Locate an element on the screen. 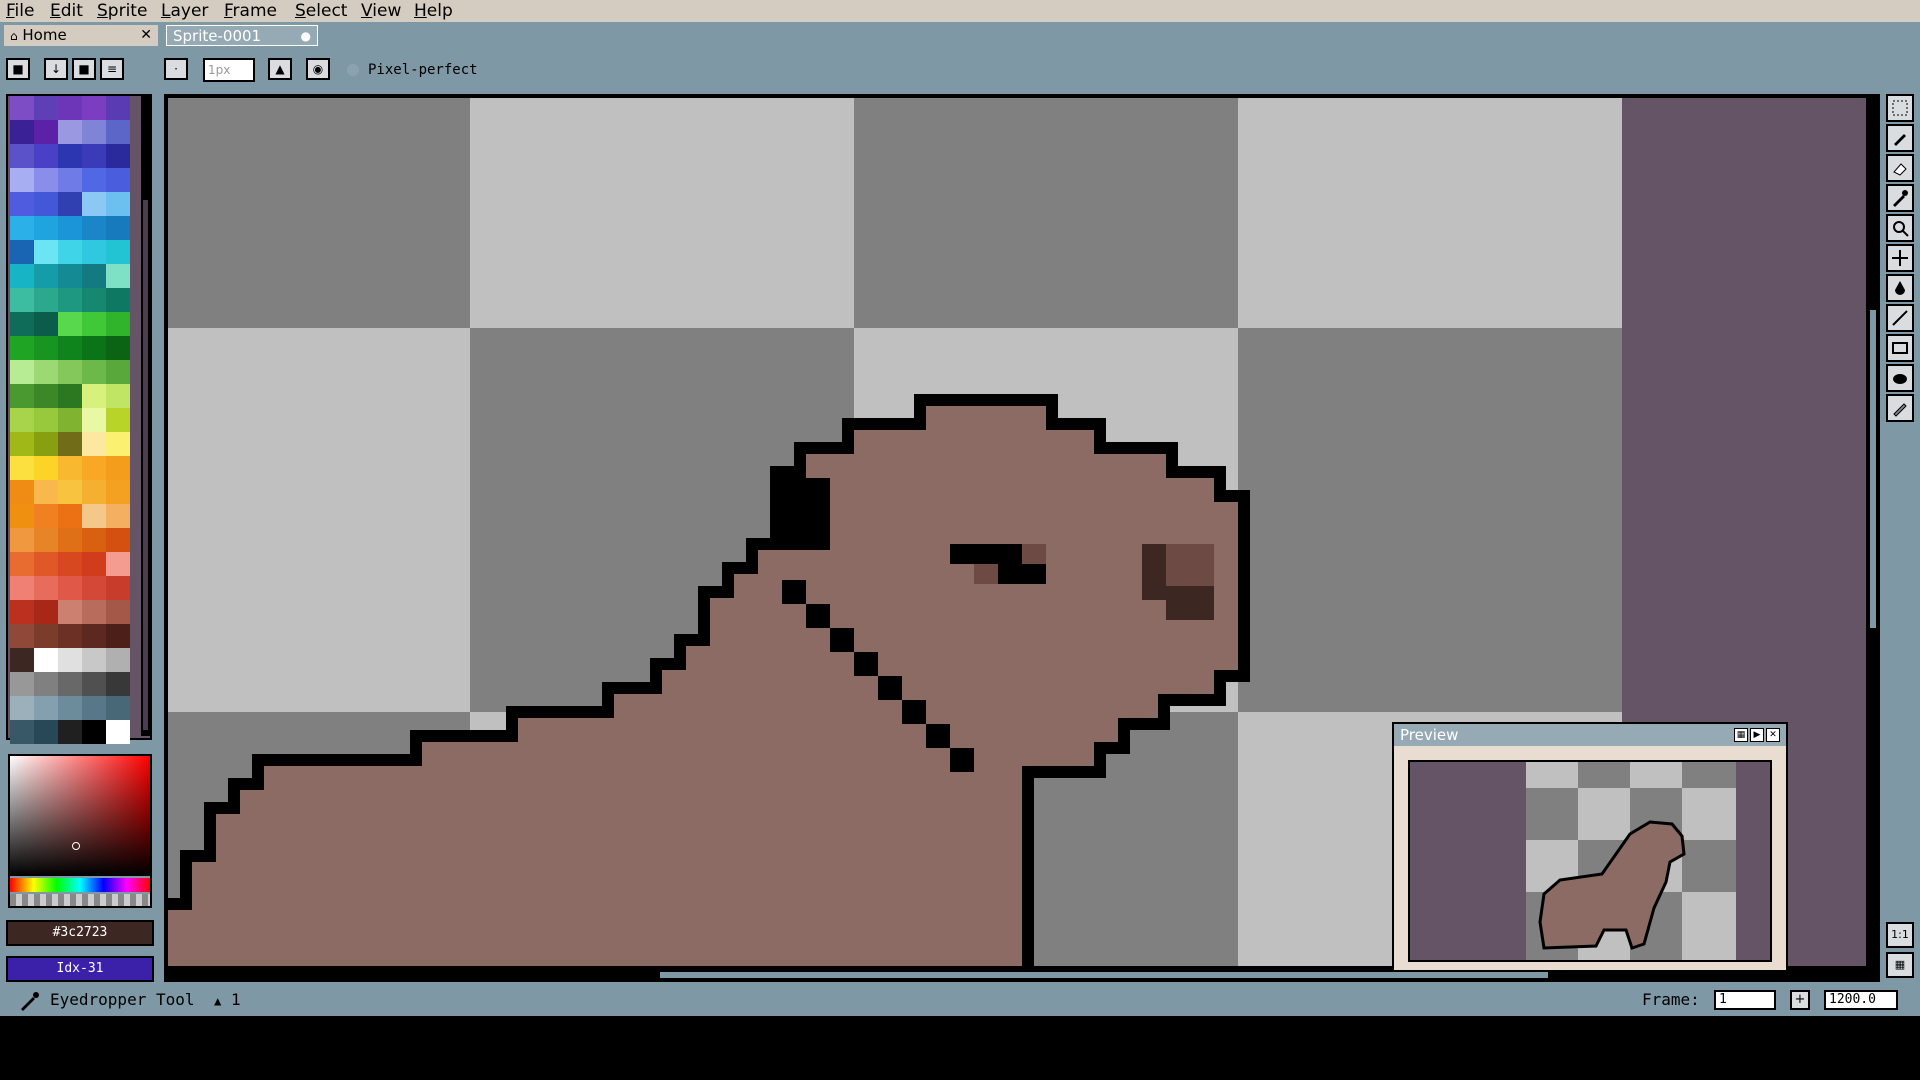  tab-sprite: Sprite-0001 ● is located at coordinates (242, 35).